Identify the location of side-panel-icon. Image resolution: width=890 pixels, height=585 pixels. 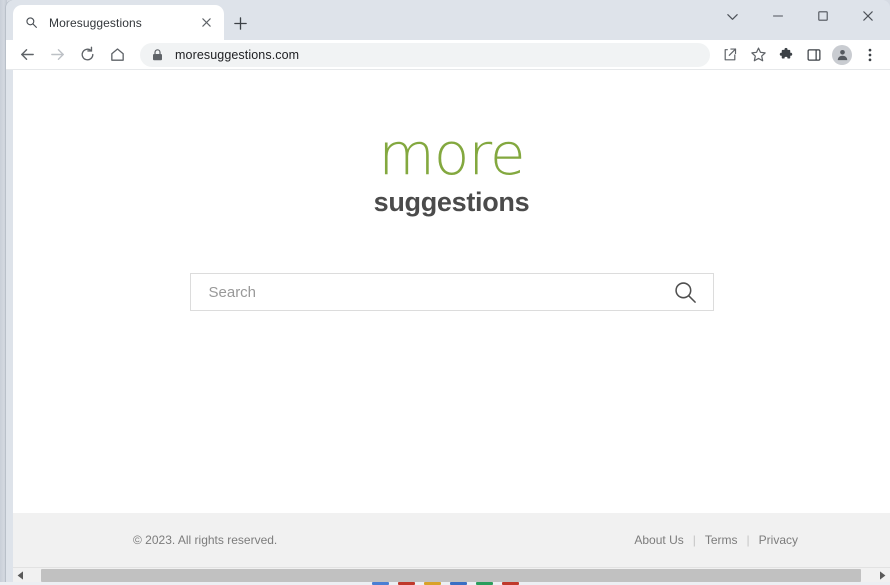
(814, 55).